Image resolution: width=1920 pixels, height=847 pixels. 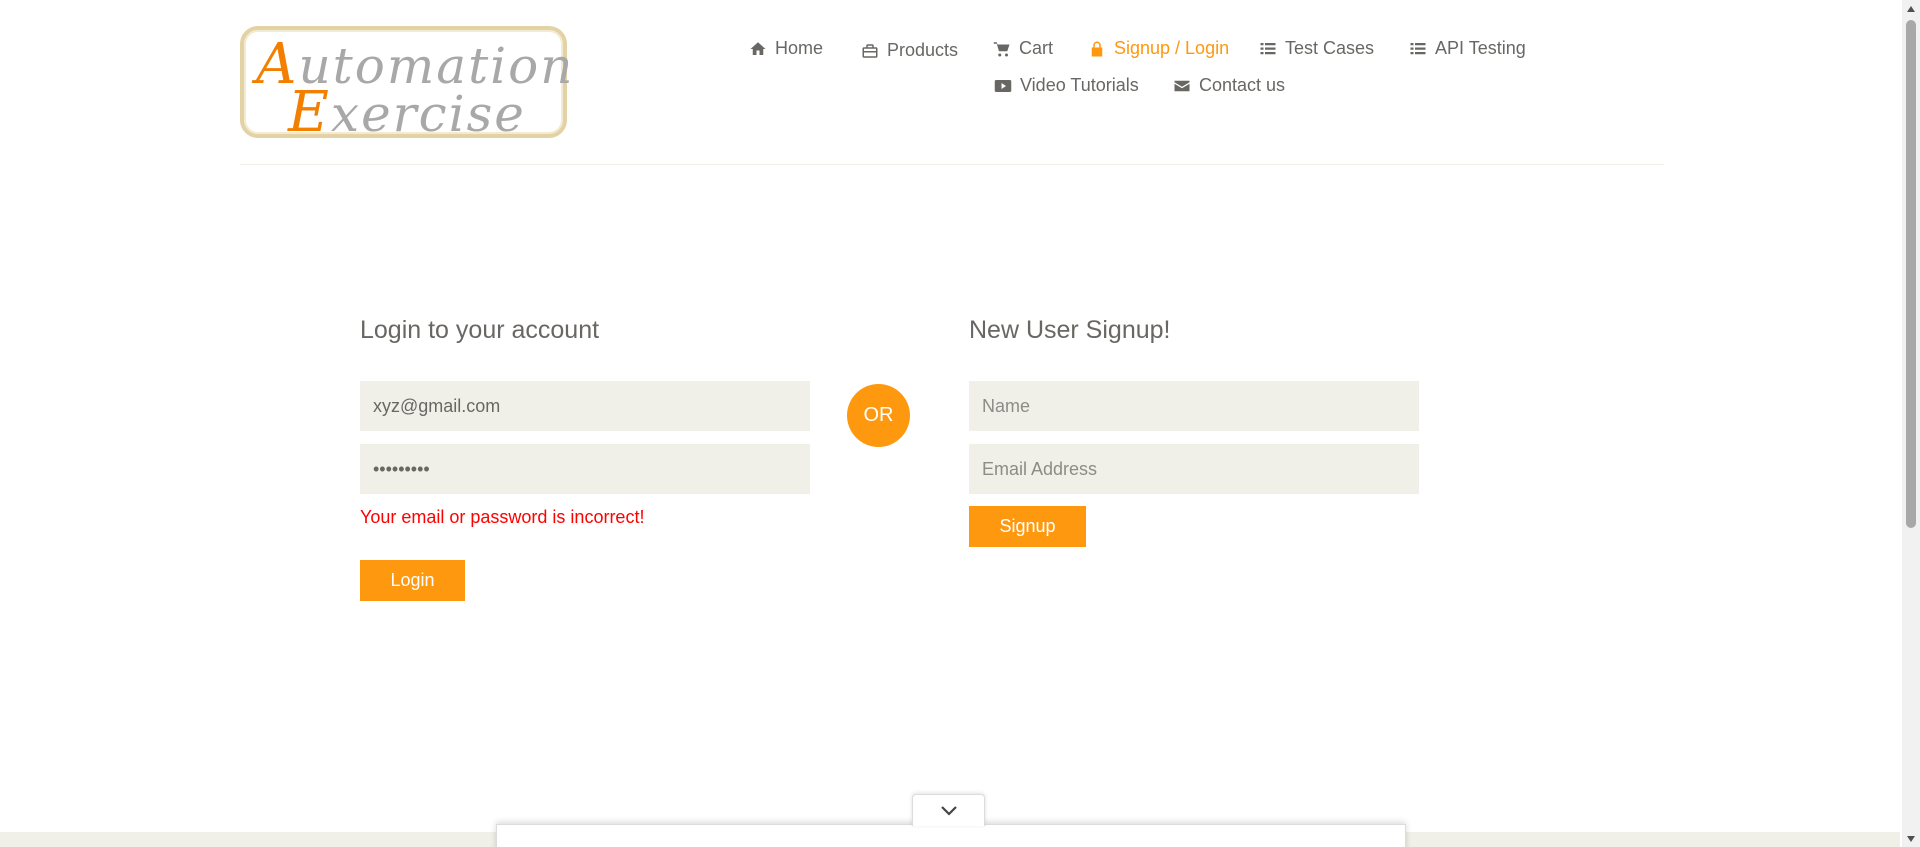 I want to click on nav-video-tutorials: Video Tutorials, so click(x=1066, y=85).